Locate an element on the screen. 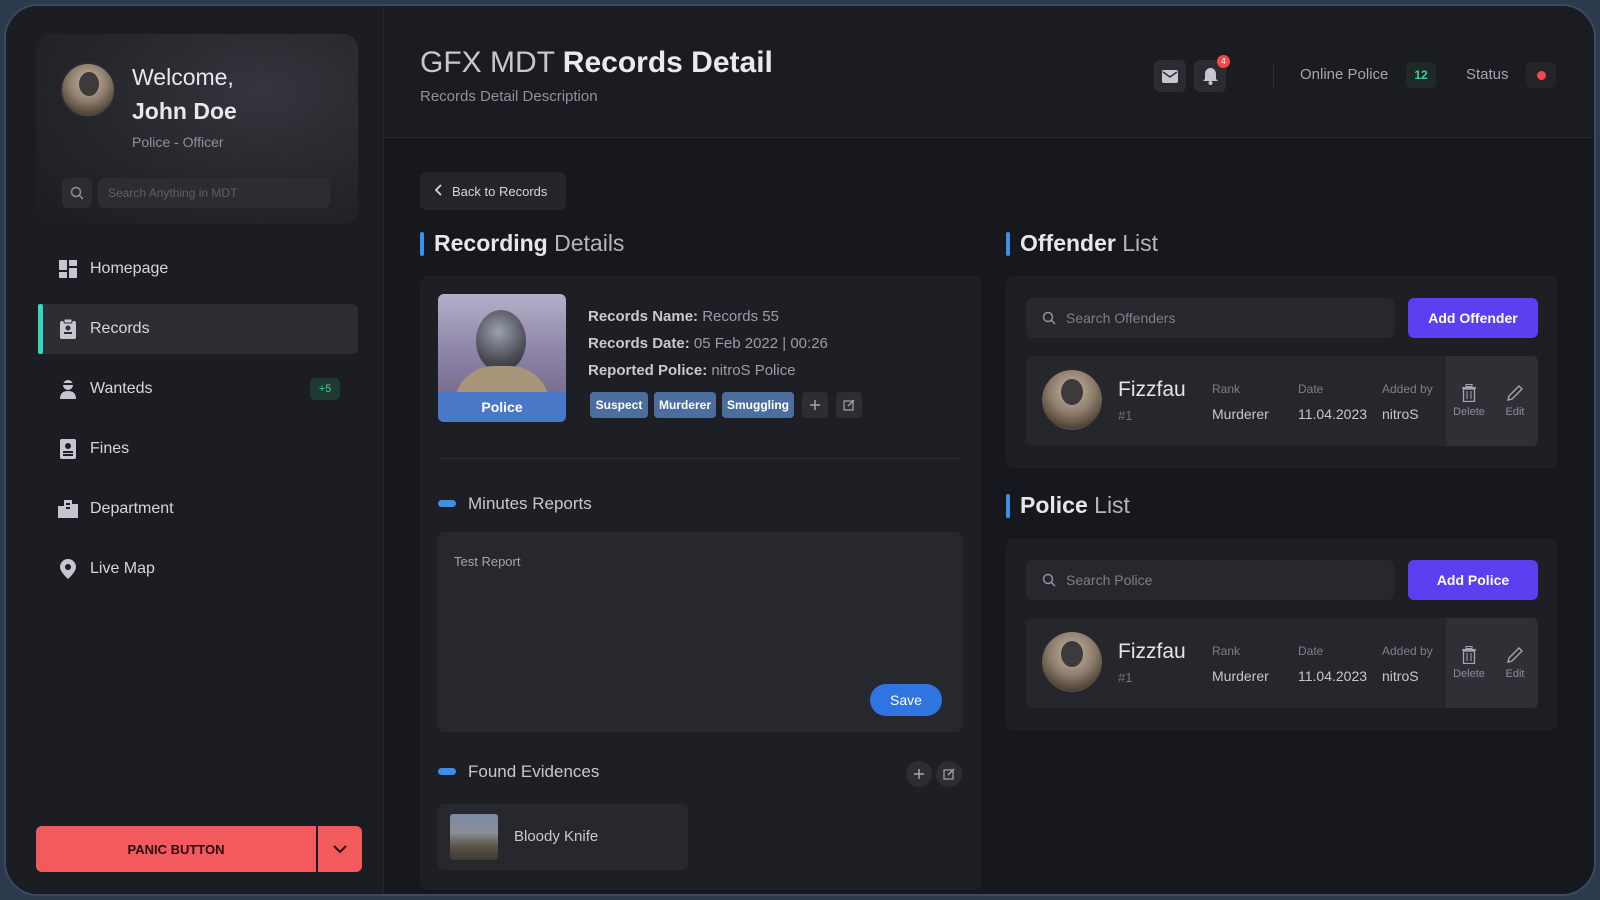 This screenshot has width=1600, height=900. minutes-reports-title: Minutes Reports is located at coordinates (515, 504).